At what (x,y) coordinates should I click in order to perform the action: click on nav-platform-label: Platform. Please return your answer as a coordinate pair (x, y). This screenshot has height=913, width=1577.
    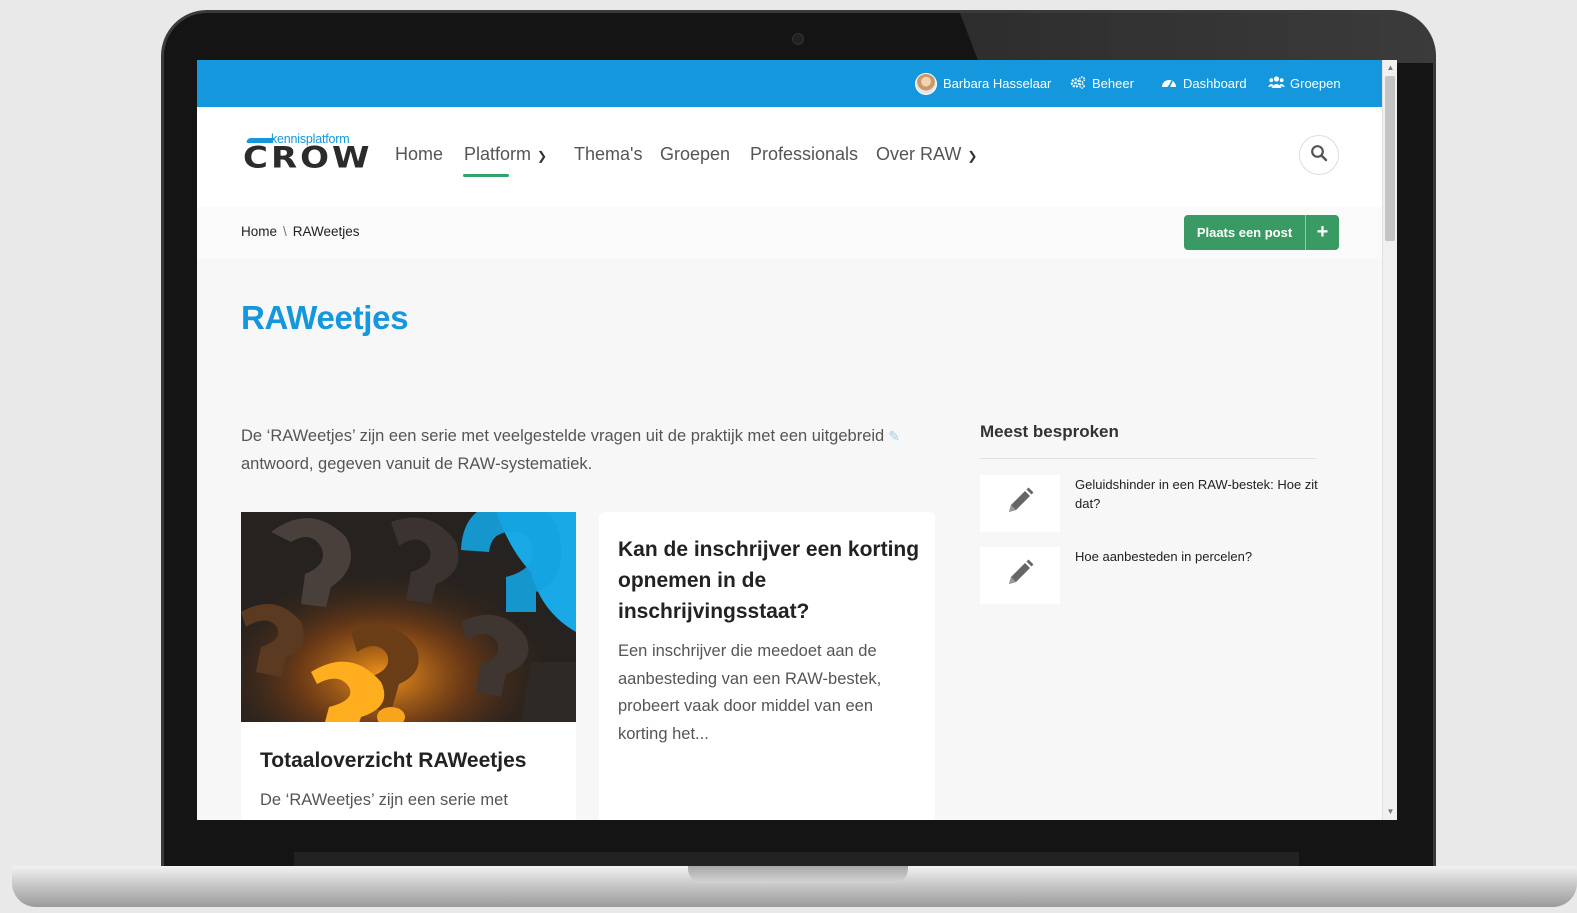
    Looking at the image, I should click on (498, 154).